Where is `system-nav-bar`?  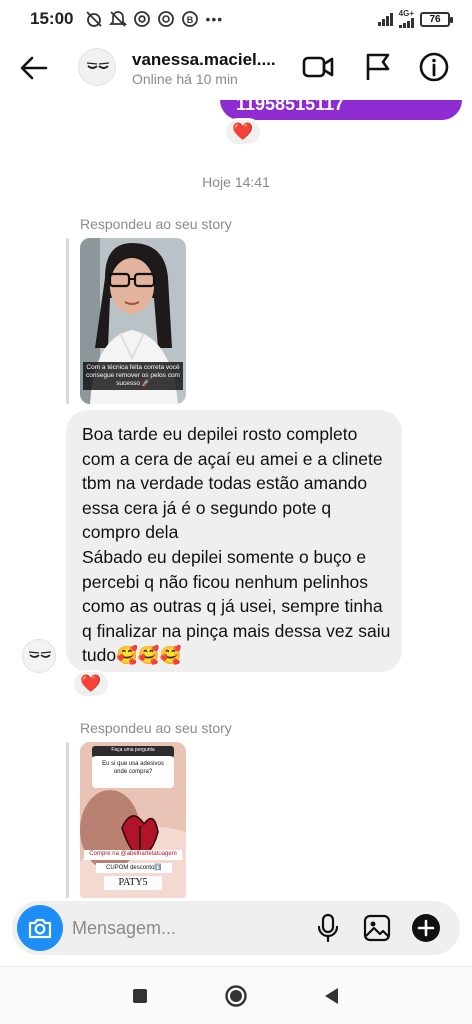
system-nav-bar is located at coordinates (236, 995).